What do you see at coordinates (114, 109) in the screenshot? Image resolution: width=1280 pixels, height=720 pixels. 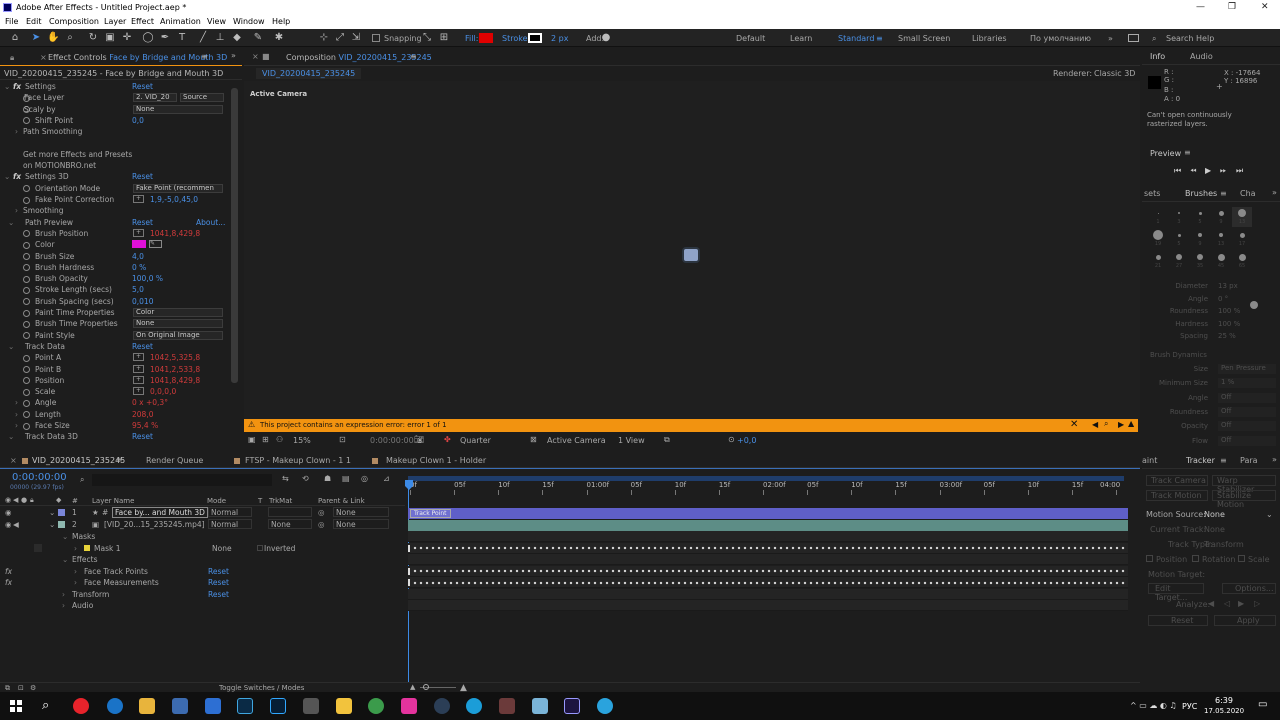 I see `effect-row: Scaly by None` at bounding box center [114, 109].